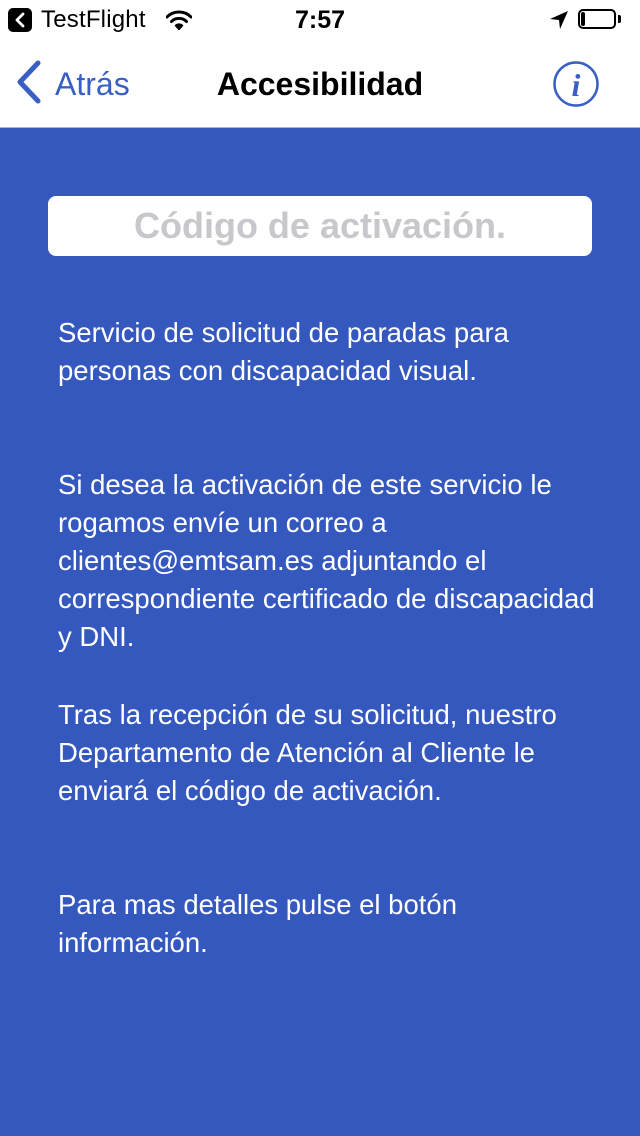  I want to click on location-arrow-icon, so click(559, 22).